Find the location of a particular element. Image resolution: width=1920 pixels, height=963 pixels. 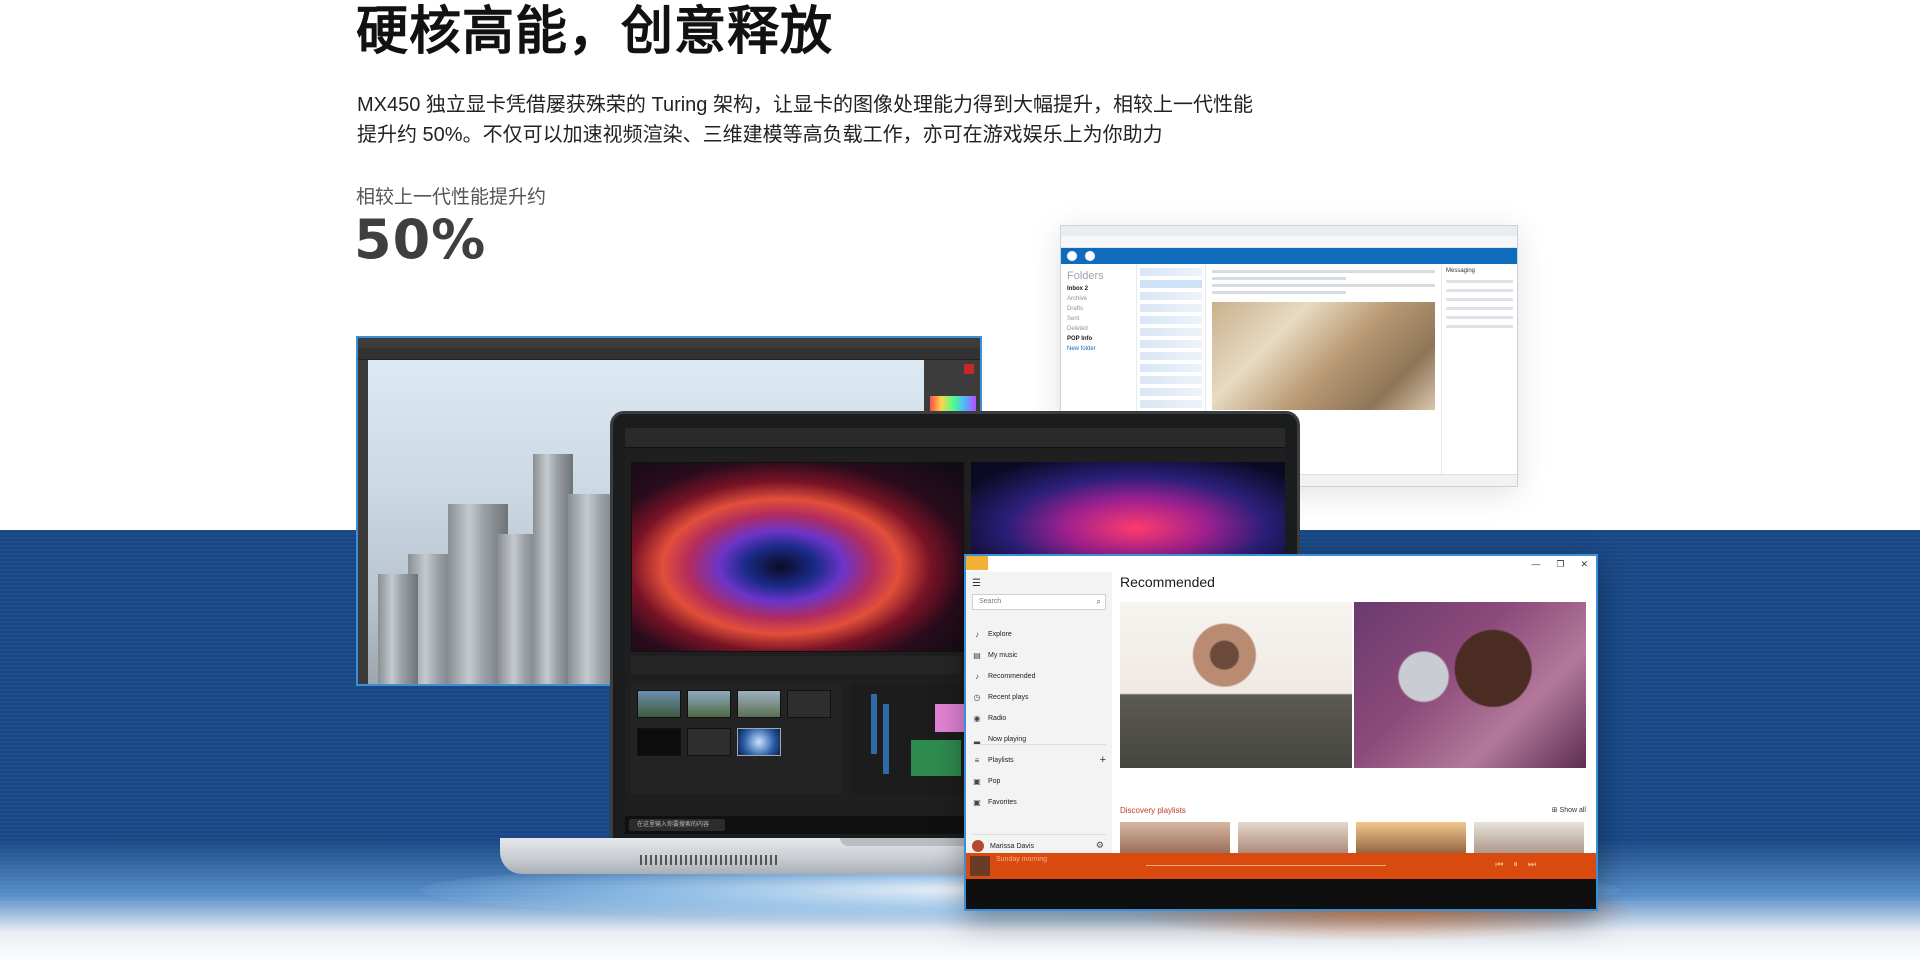

music-app-bottom-strip is located at coordinates (1281, 894).